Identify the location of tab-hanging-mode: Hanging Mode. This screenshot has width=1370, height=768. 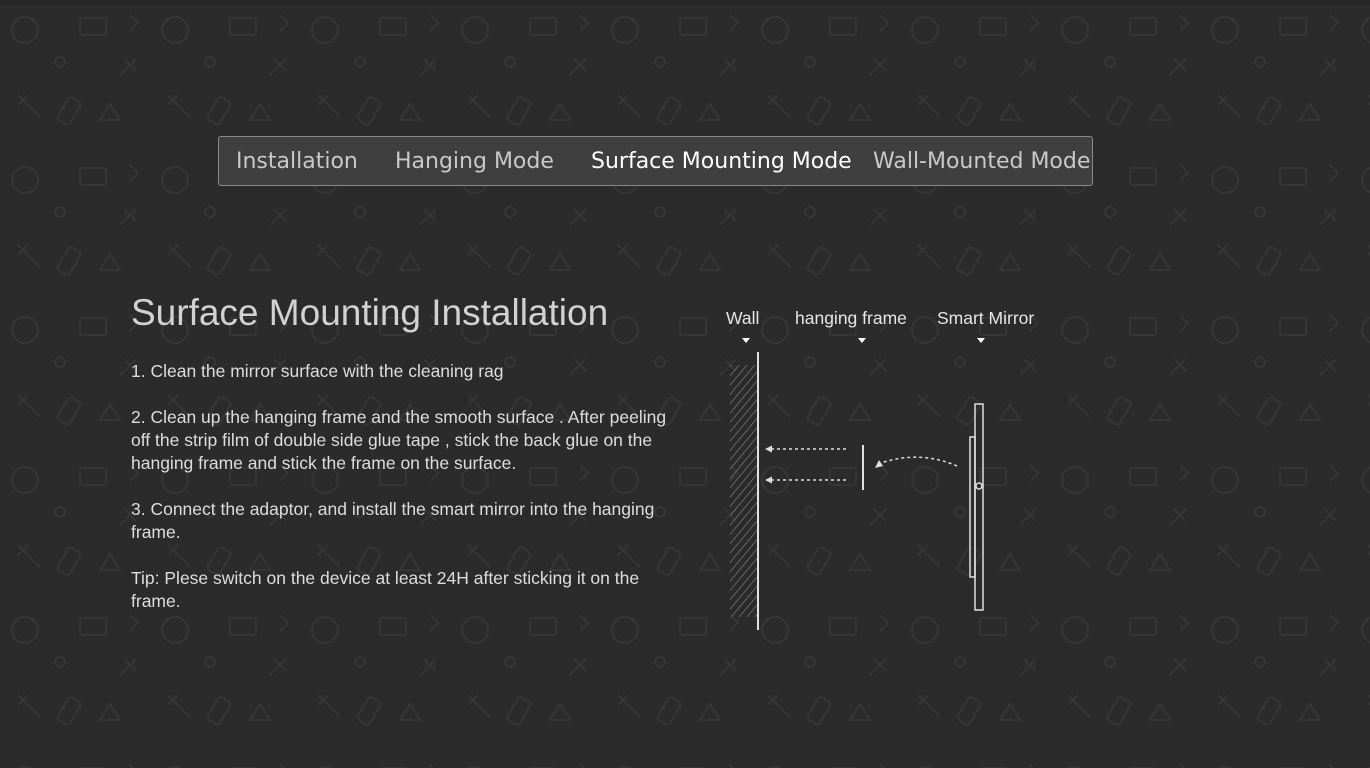
(474, 162).